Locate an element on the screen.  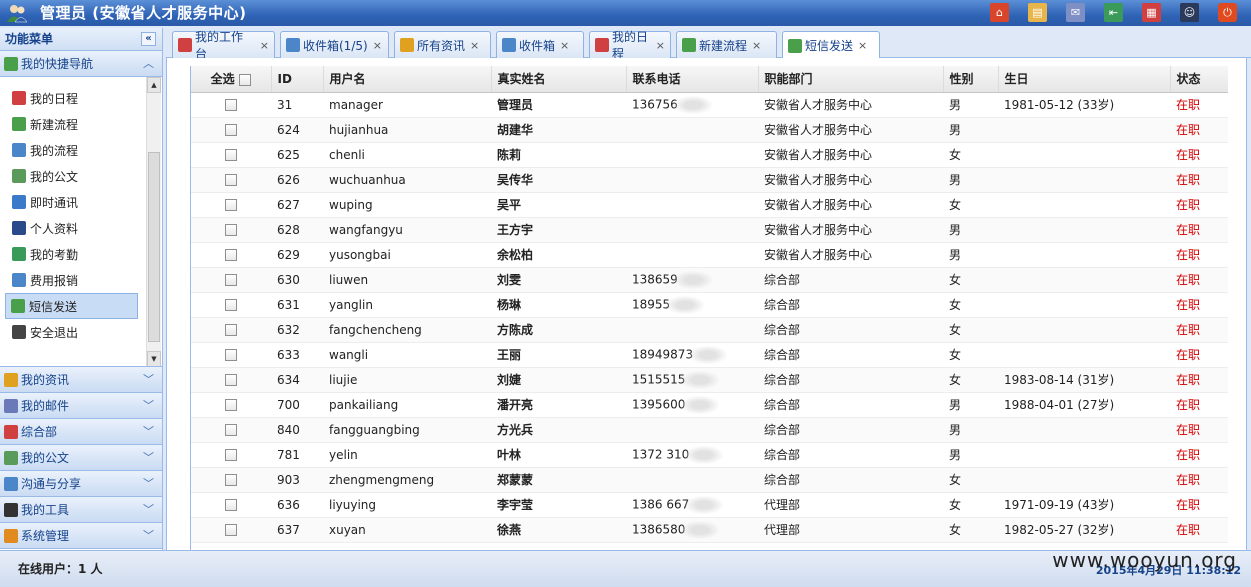
scroll-thumb is located at coordinates (154, 247).